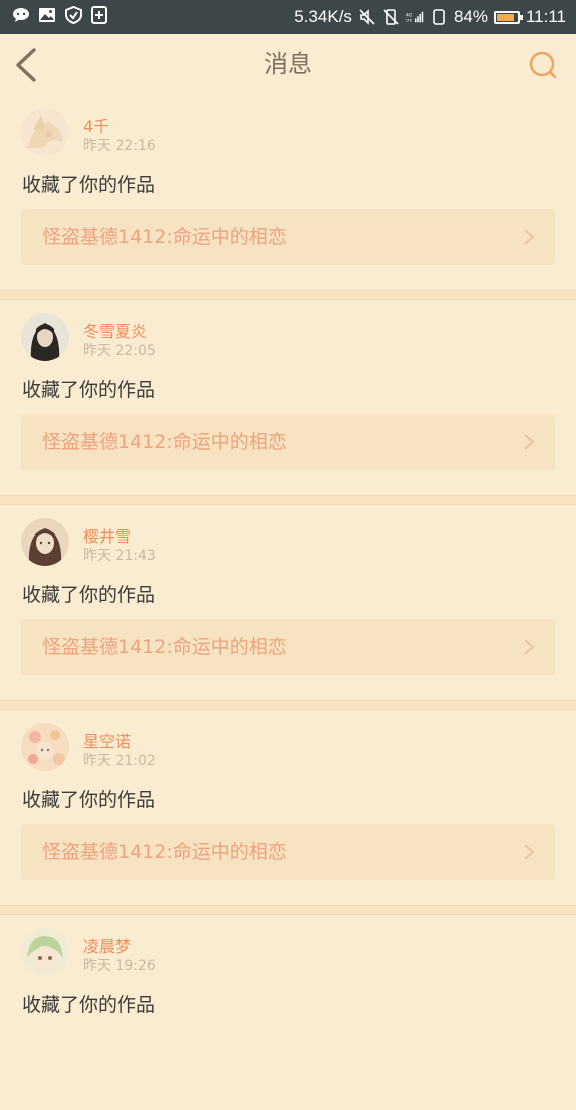  Describe the element at coordinates (99, 15) in the screenshot. I see `plus-box-icon` at that location.